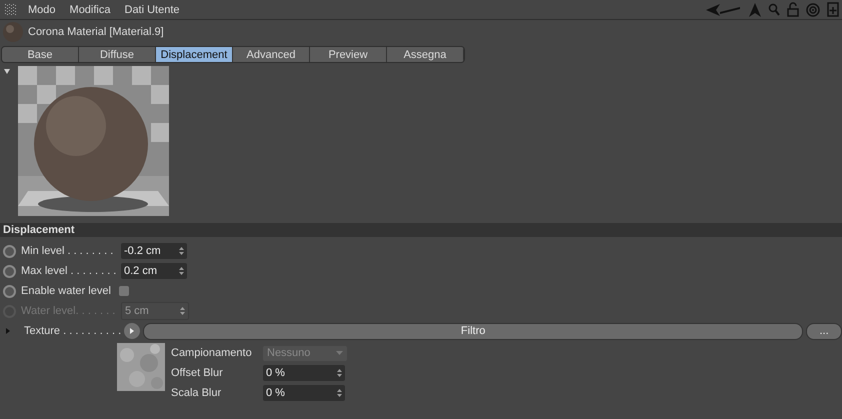 The height and width of the screenshot is (419, 842). I want to click on play-icon, so click(132, 331).